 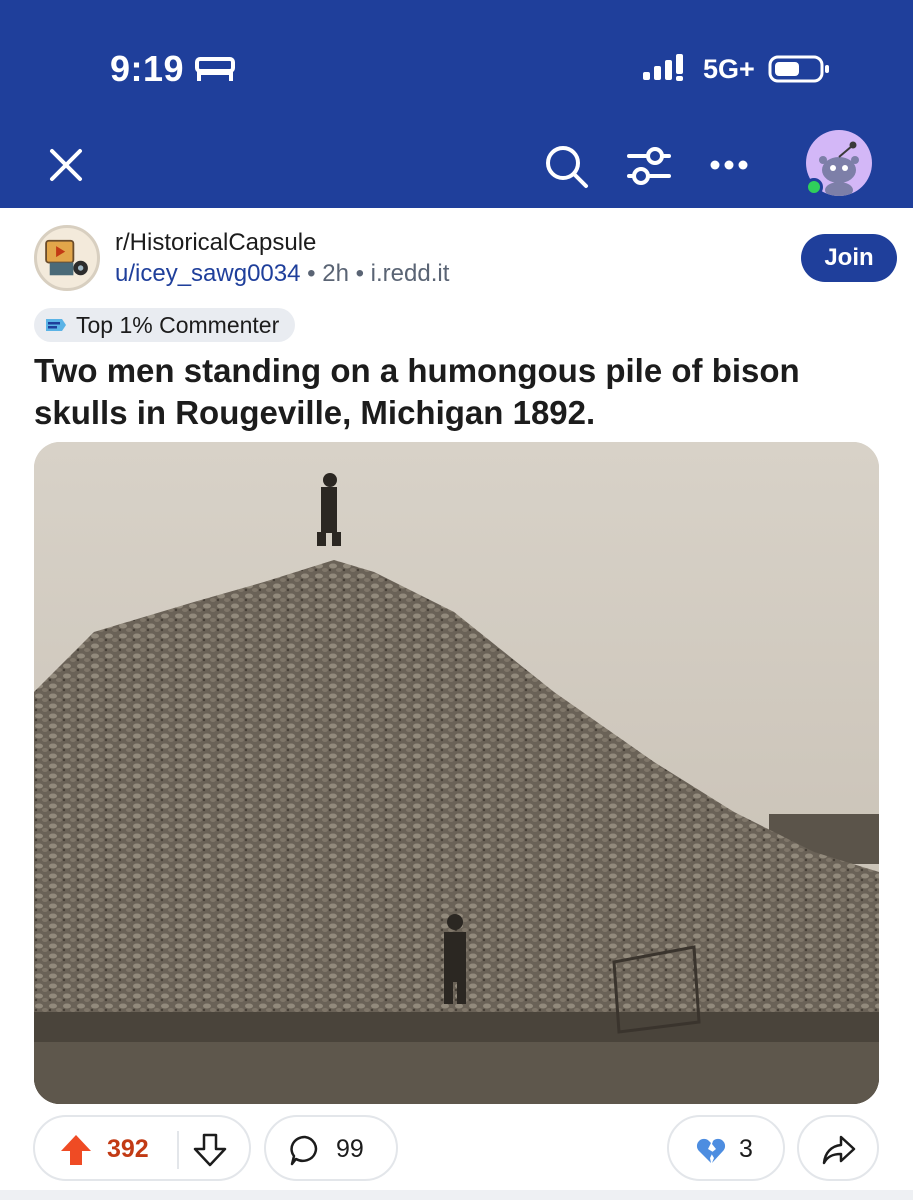 What do you see at coordinates (147, 68) in the screenshot?
I see `status-time: 9:19` at bounding box center [147, 68].